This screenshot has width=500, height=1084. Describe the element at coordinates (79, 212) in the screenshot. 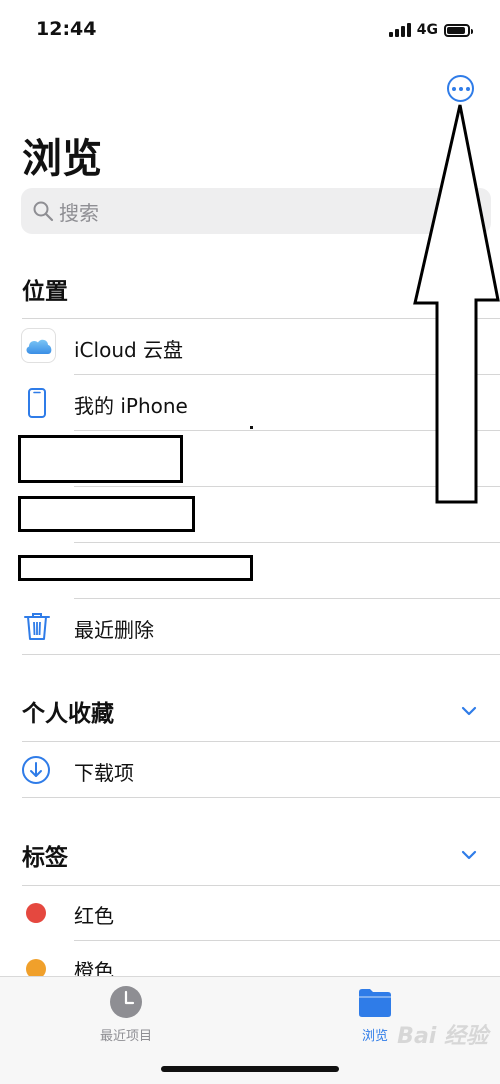

I see `search-placeholder: 搜索` at that location.